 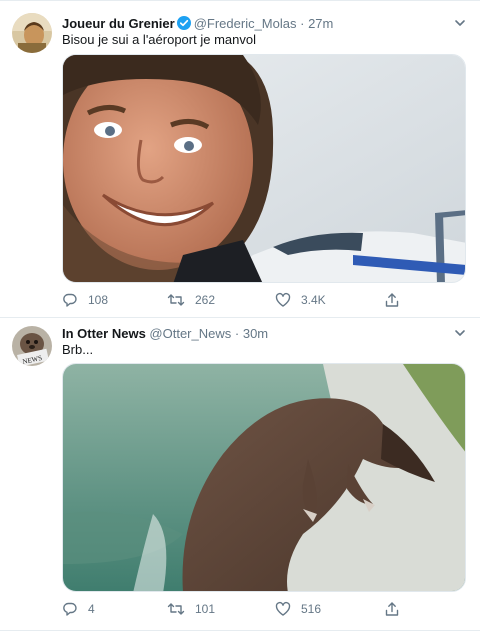 What do you see at coordinates (32, 346) in the screenshot?
I see `avatar: NEWS` at bounding box center [32, 346].